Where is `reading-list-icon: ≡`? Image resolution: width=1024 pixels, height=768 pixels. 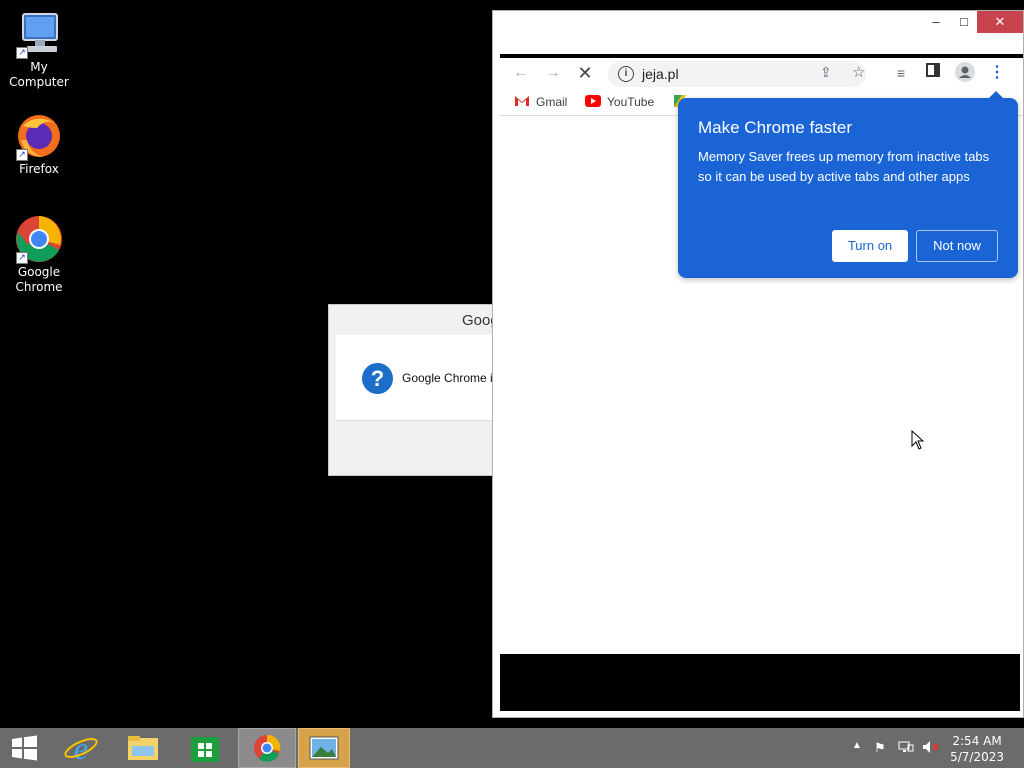 reading-list-icon: ≡ is located at coordinates (901, 73).